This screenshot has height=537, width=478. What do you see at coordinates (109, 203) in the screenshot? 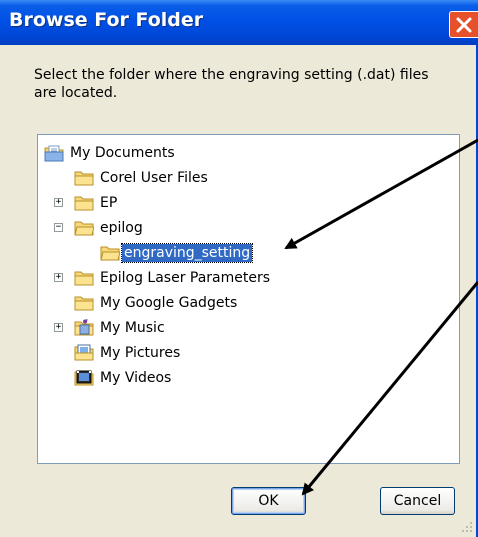
I see `tree-item-label: EP` at bounding box center [109, 203].